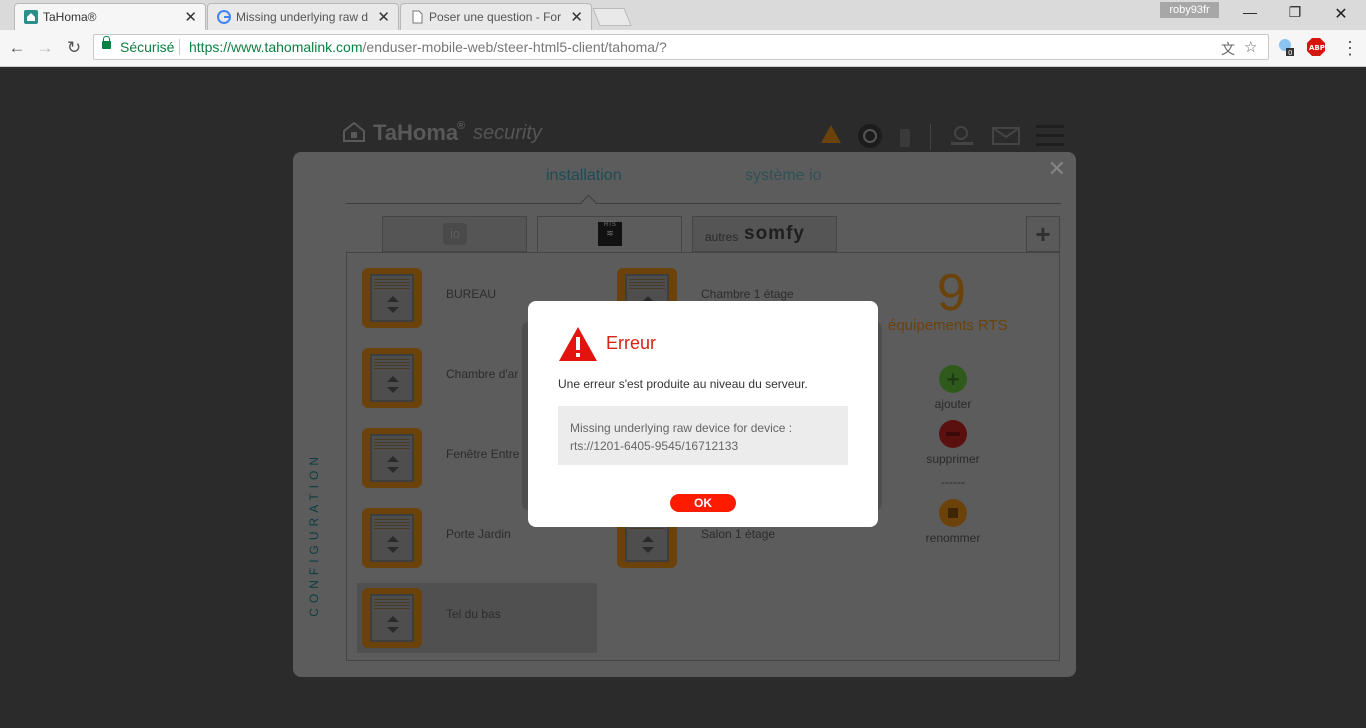 This screenshot has height=728, width=1366. Describe the element at coordinates (473, 614) in the screenshot. I see `device-name: Tel du bas` at that location.